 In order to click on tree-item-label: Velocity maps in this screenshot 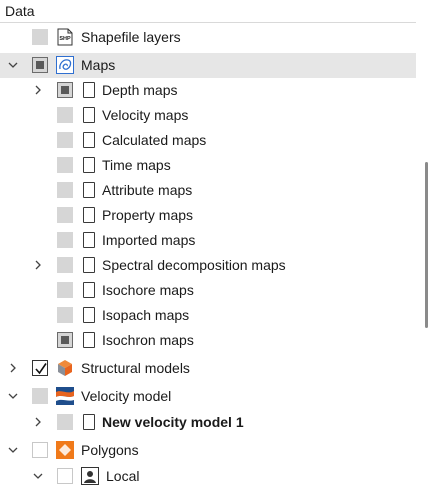, I will do `click(145, 115)`.